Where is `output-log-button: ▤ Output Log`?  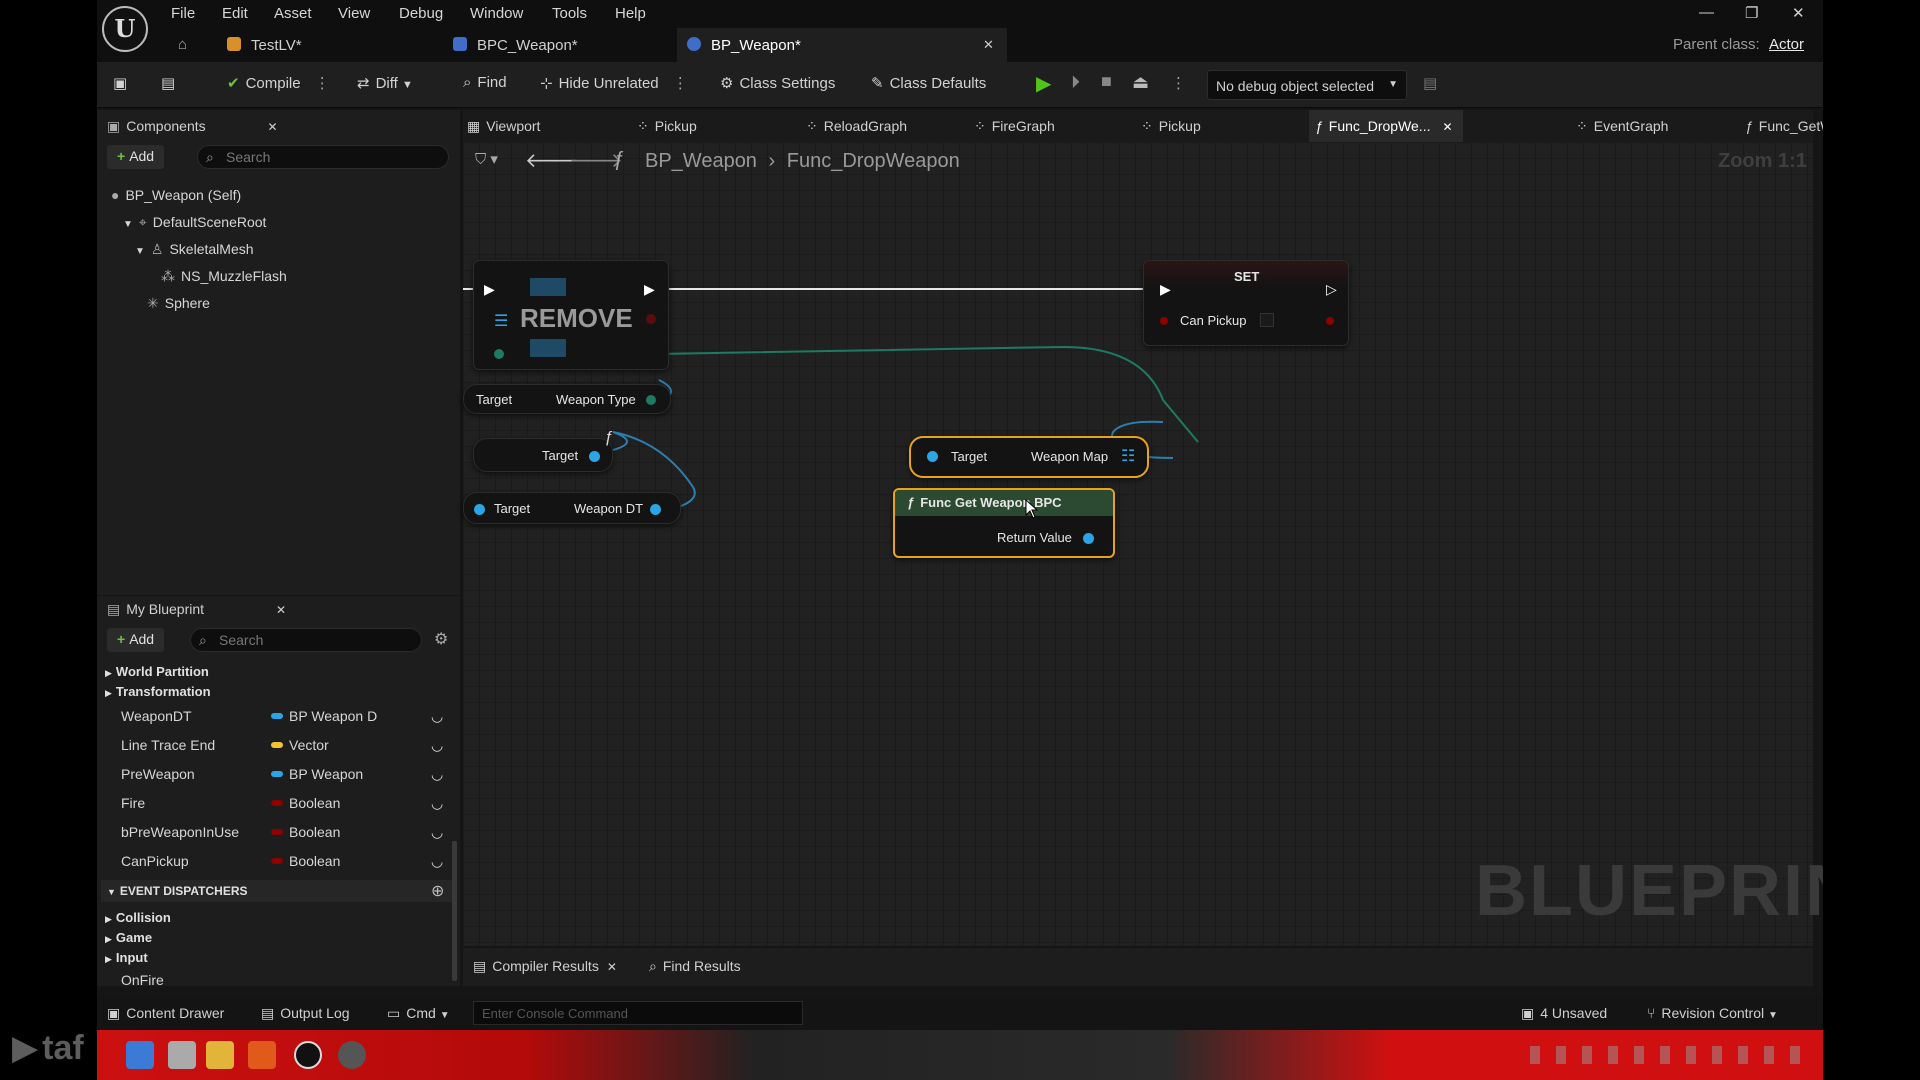 output-log-button: ▤ Output Log is located at coordinates (305, 1013).